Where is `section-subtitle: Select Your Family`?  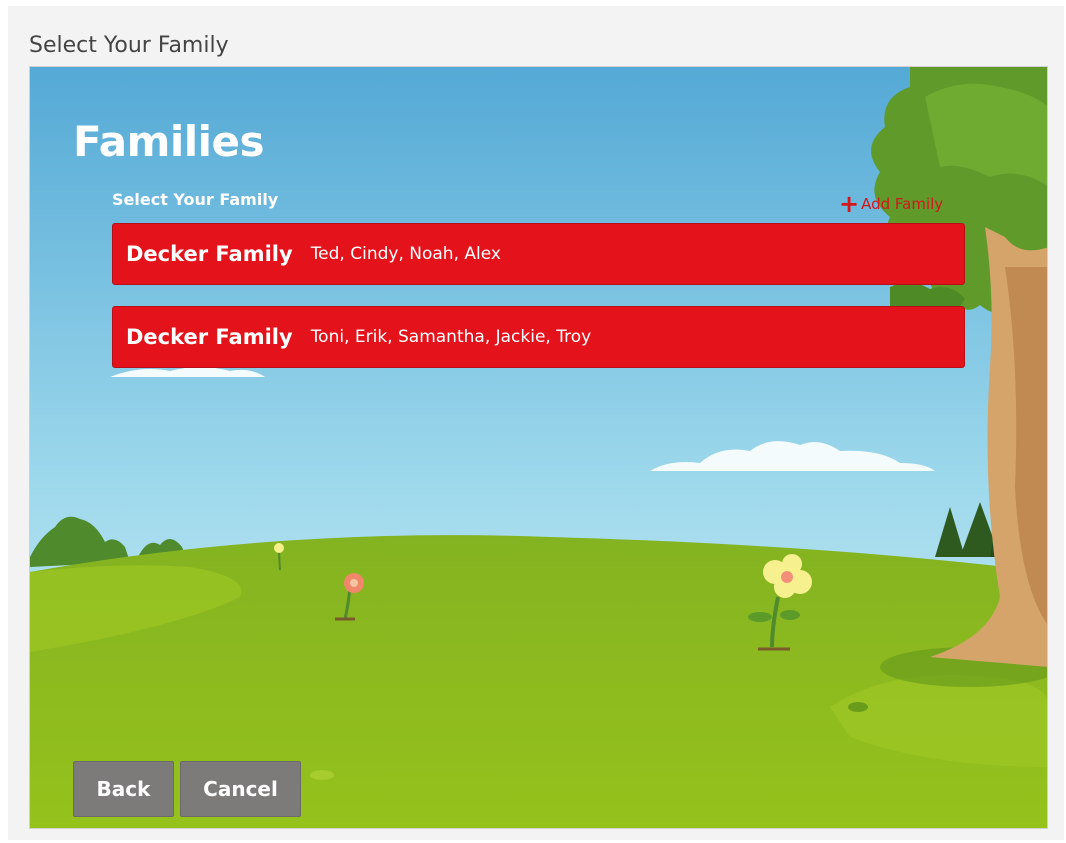
section-subtitle: Select Your Family is located at coordinates (195, 199).